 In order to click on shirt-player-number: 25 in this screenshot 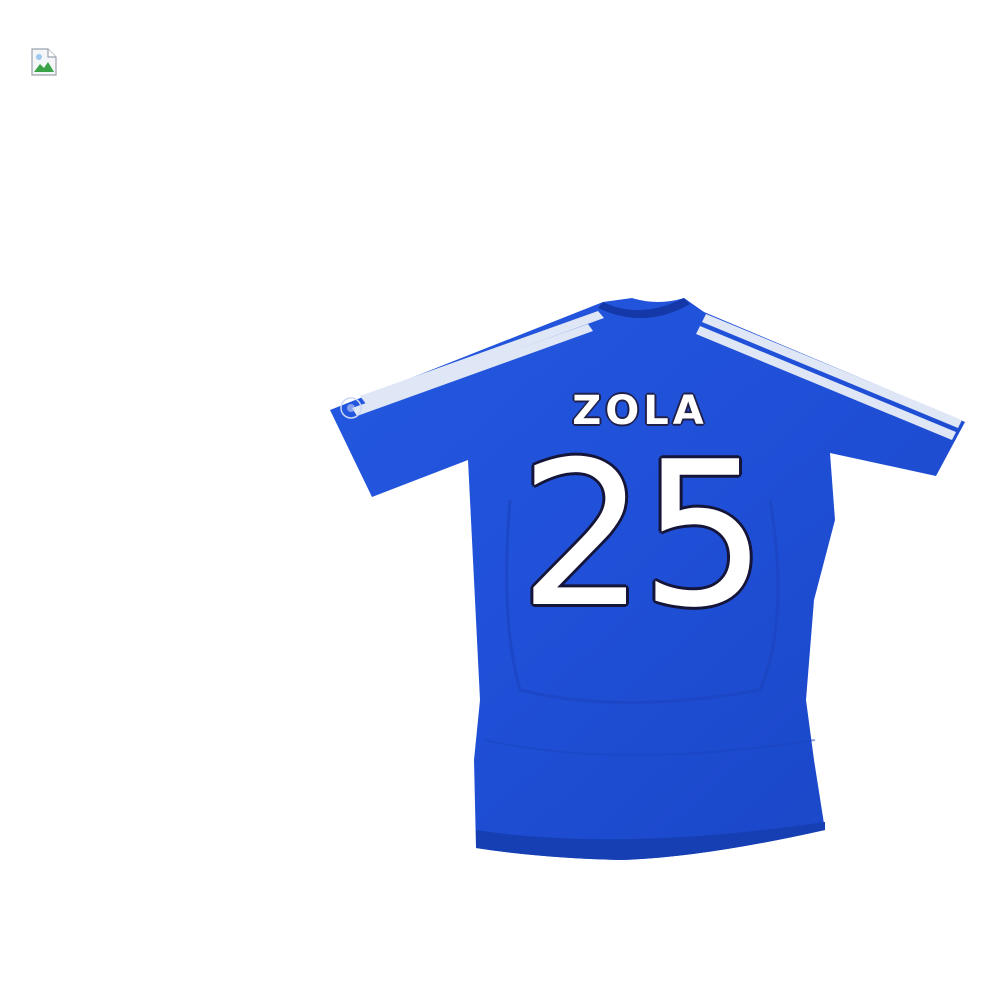, I will do `click(643, 535)`.